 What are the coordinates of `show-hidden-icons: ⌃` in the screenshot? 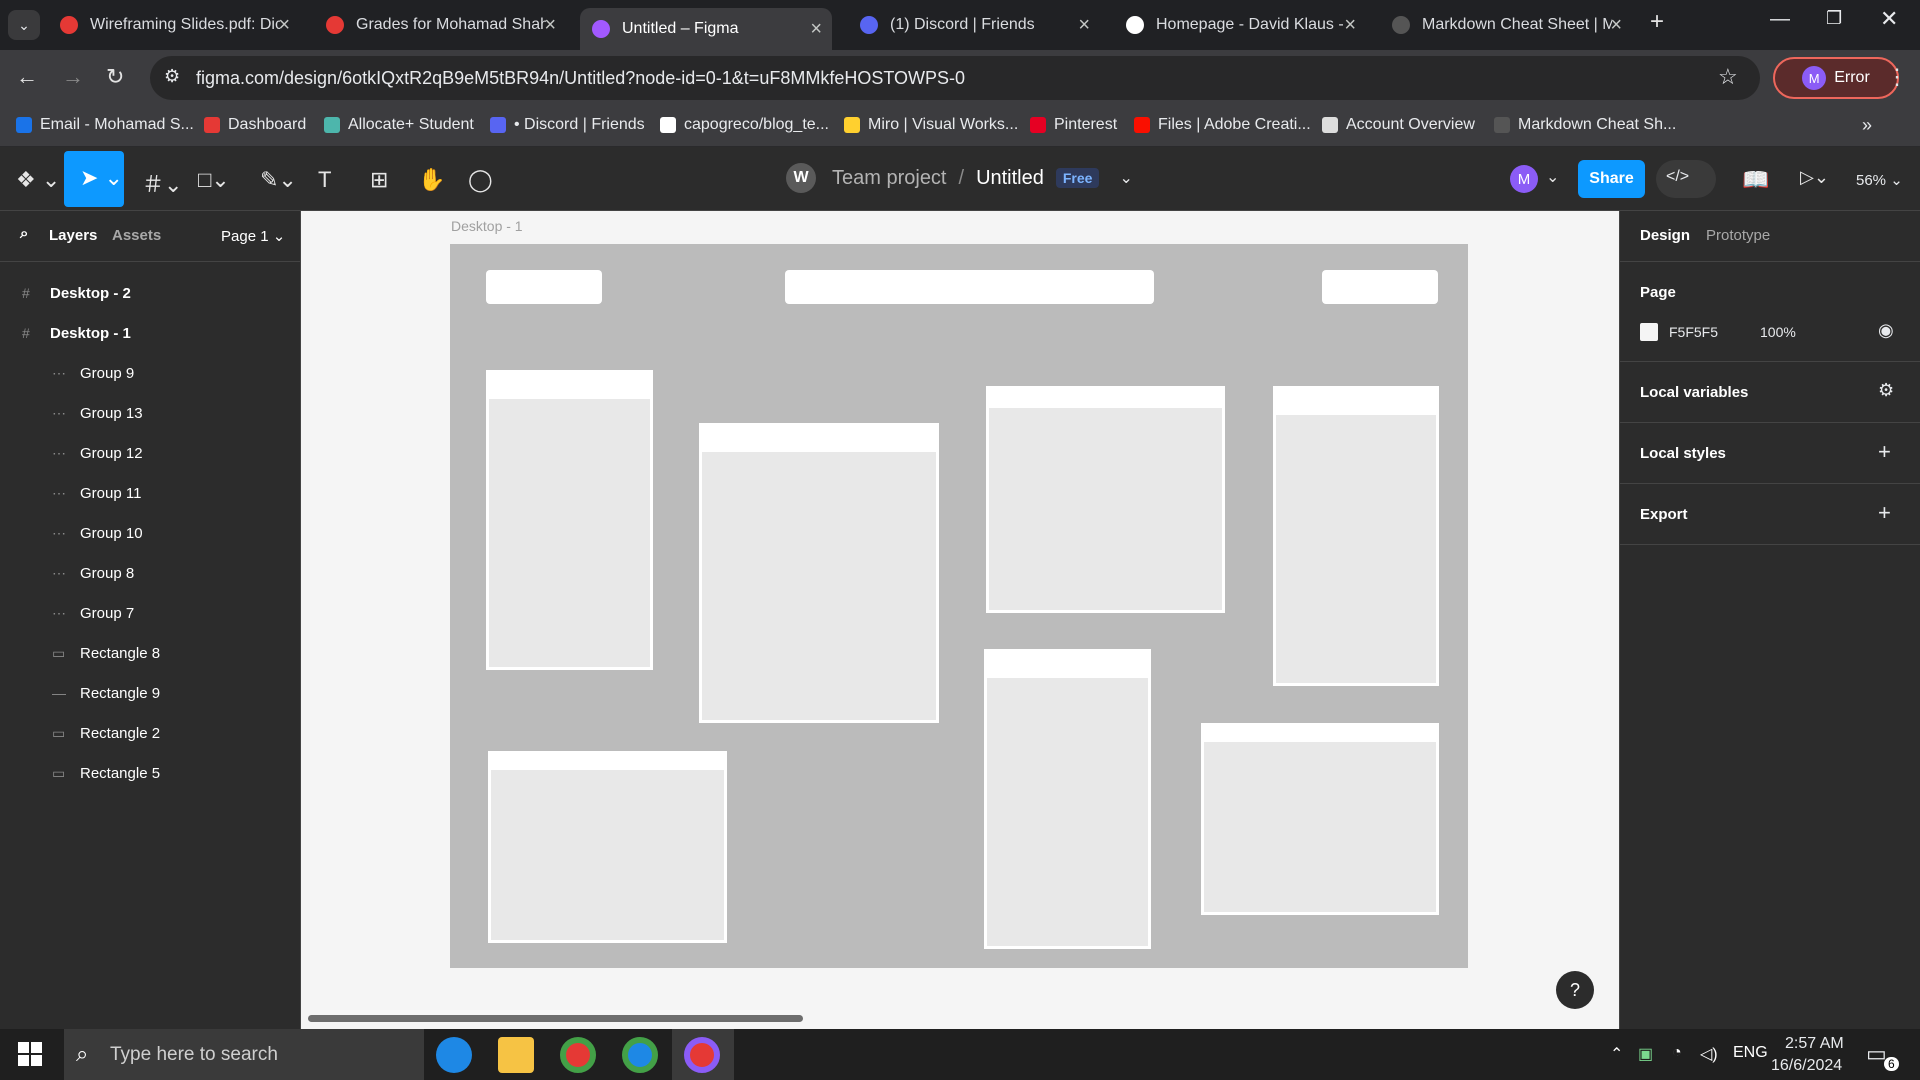 It's located at (1616, 1054).